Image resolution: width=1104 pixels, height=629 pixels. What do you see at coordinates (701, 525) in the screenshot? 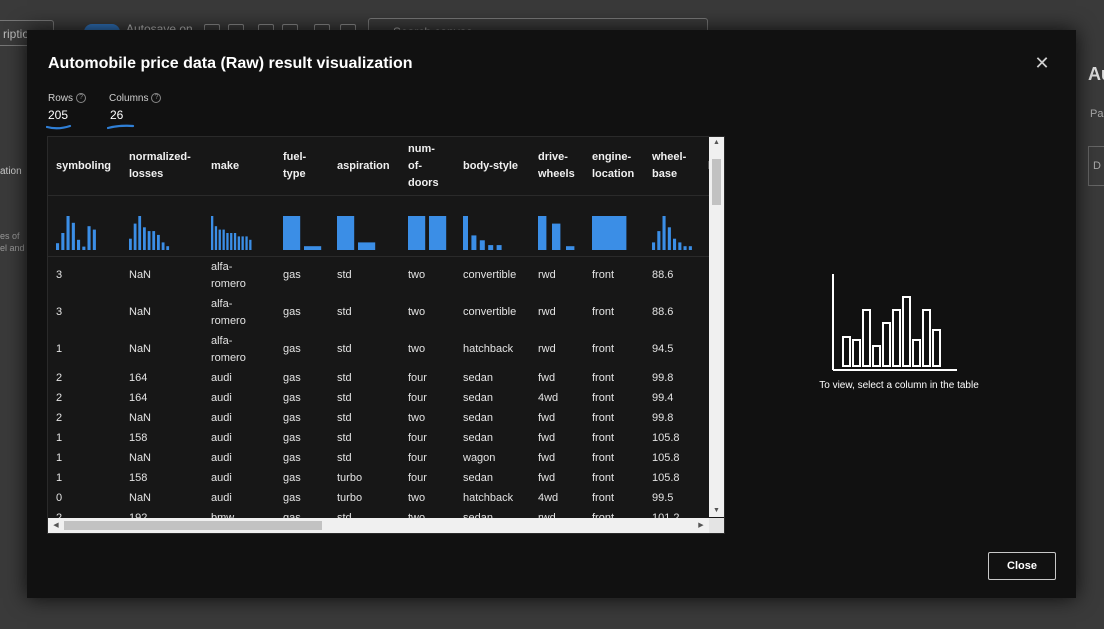
I see `scroll-right-icon: ▶` at bounding box center [701, 525].